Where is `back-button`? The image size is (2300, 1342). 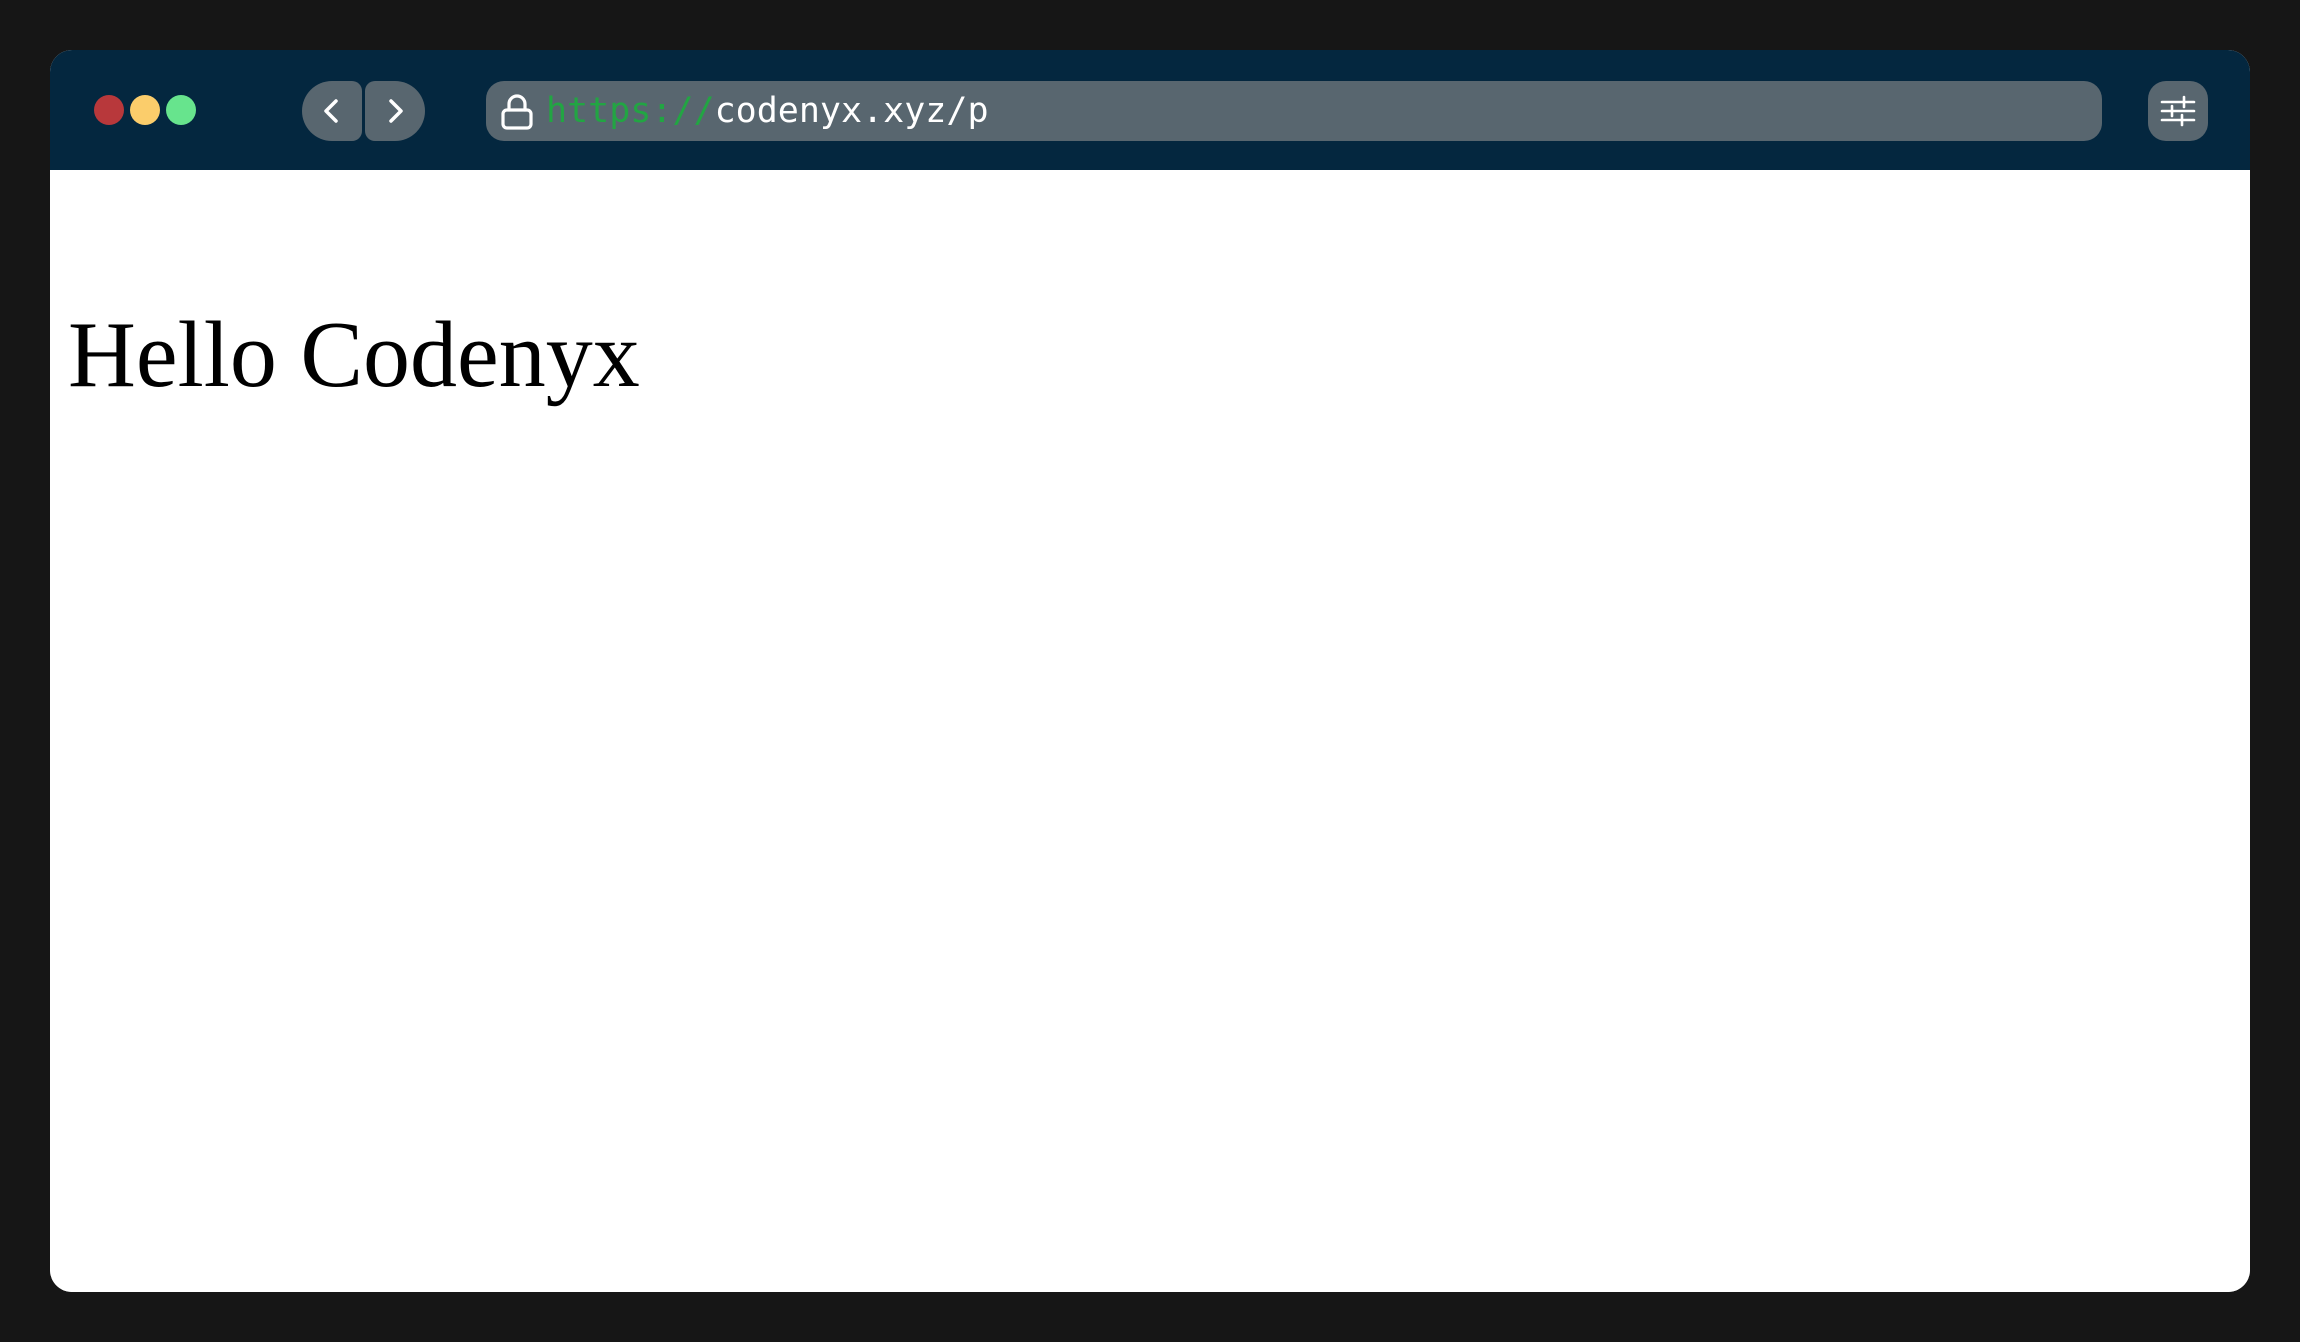 back-button is located at coordinates (332, 111).